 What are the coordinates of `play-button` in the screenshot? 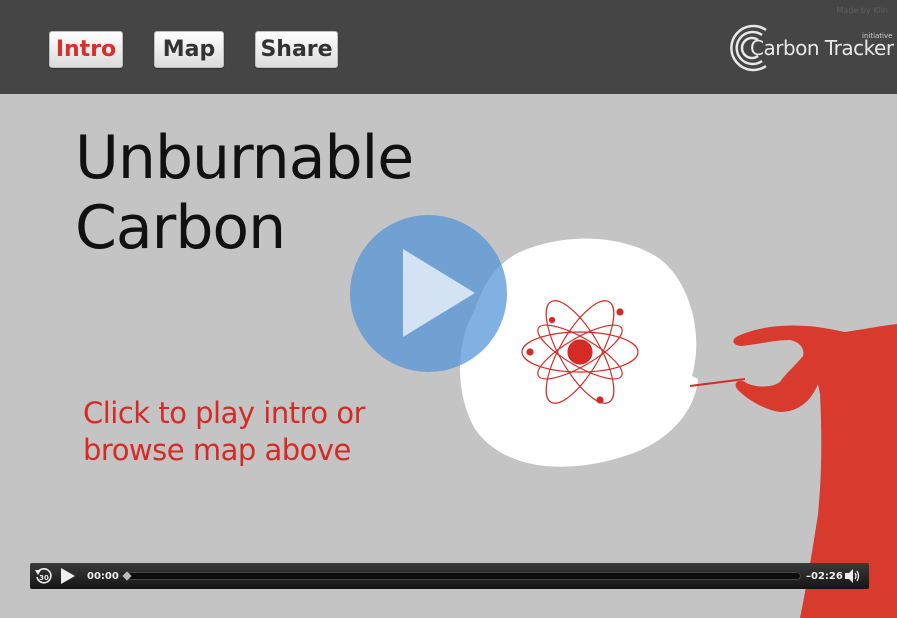 It's located at (69, 576).